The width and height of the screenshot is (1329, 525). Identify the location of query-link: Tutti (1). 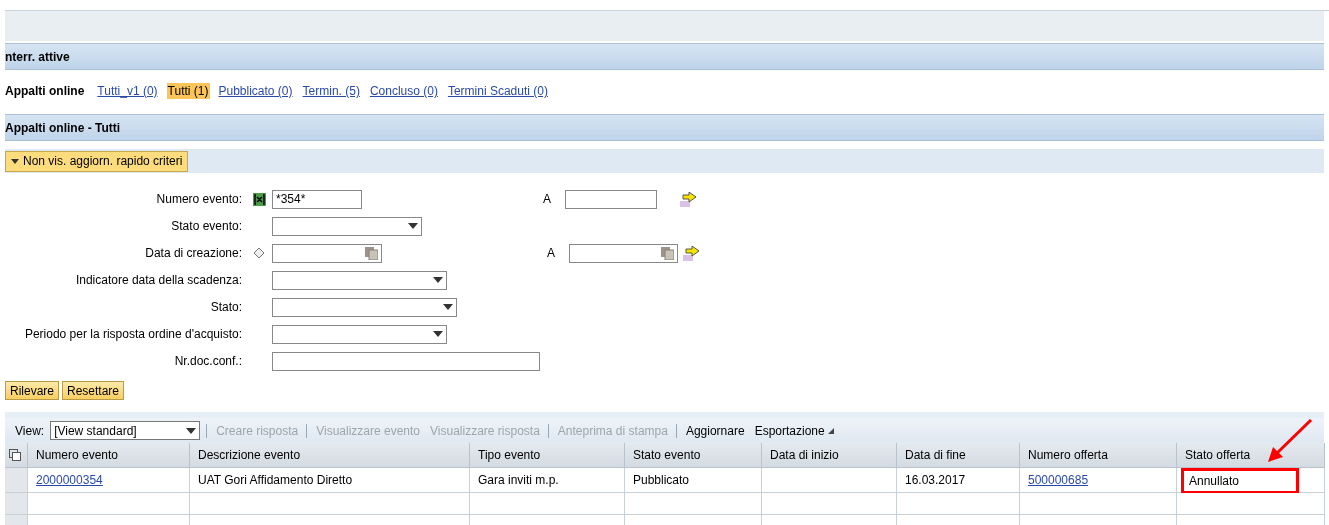
(188, 91).